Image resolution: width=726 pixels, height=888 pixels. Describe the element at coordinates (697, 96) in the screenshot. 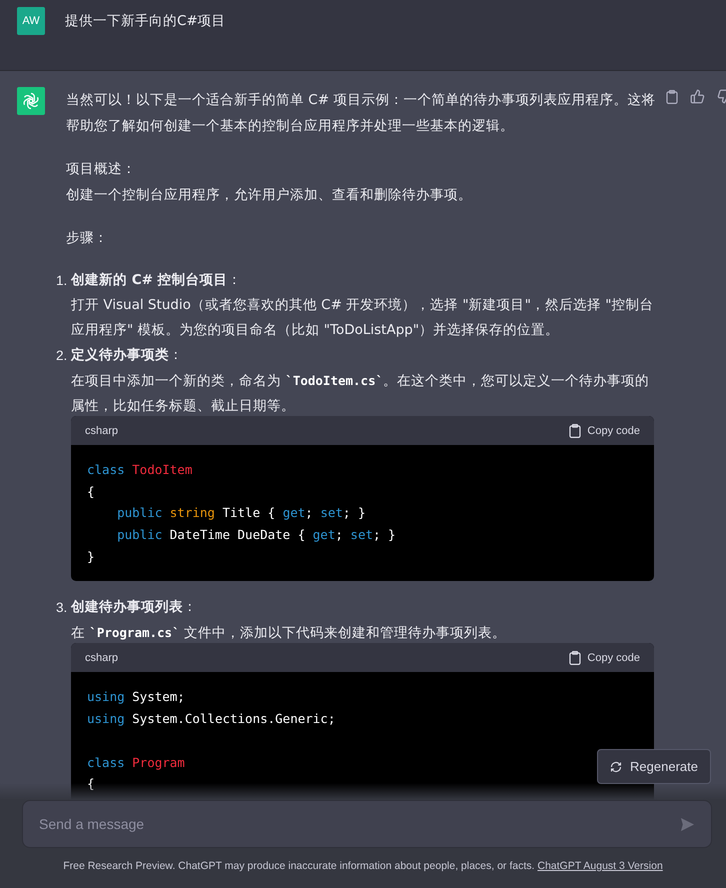

I see `thumbs-up-icon` at that location.